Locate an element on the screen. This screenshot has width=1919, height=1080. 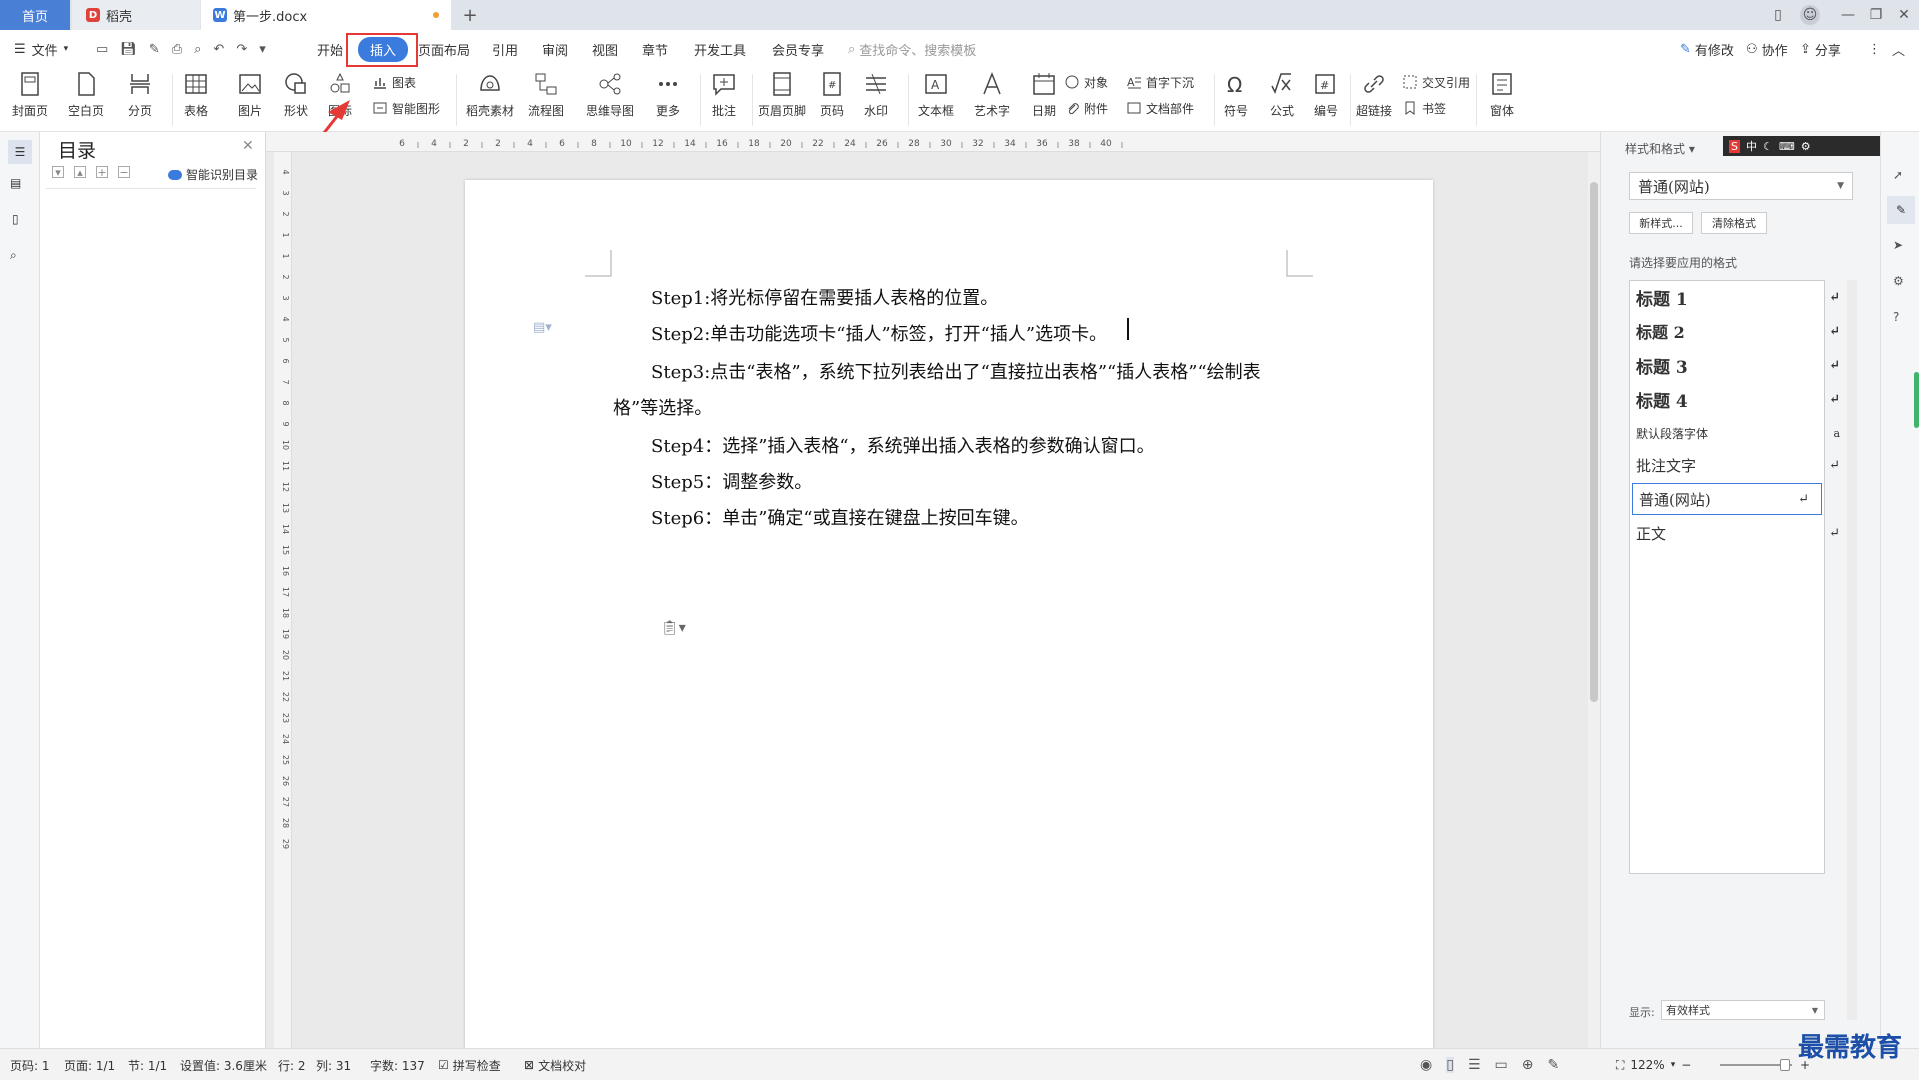
style-heading1: 标题 1 ↵ is located at coordinates (1741, 297).